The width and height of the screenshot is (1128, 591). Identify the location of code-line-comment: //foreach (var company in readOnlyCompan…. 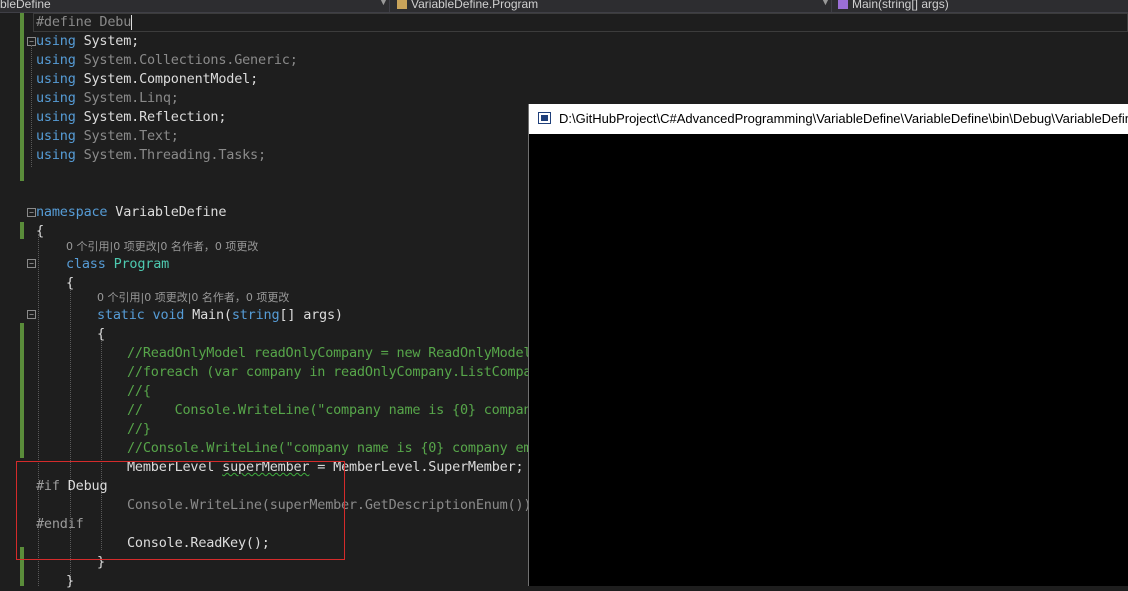
(337, 372).